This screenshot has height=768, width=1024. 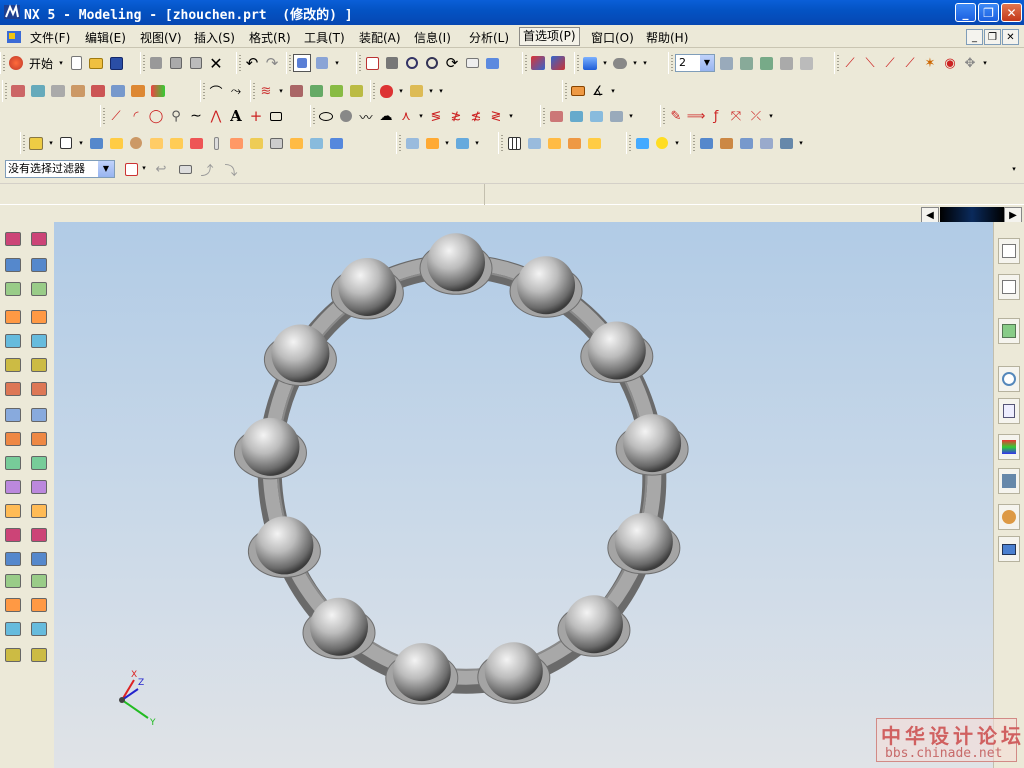 I want to click on unite-icon, so click(x=412, y=143).